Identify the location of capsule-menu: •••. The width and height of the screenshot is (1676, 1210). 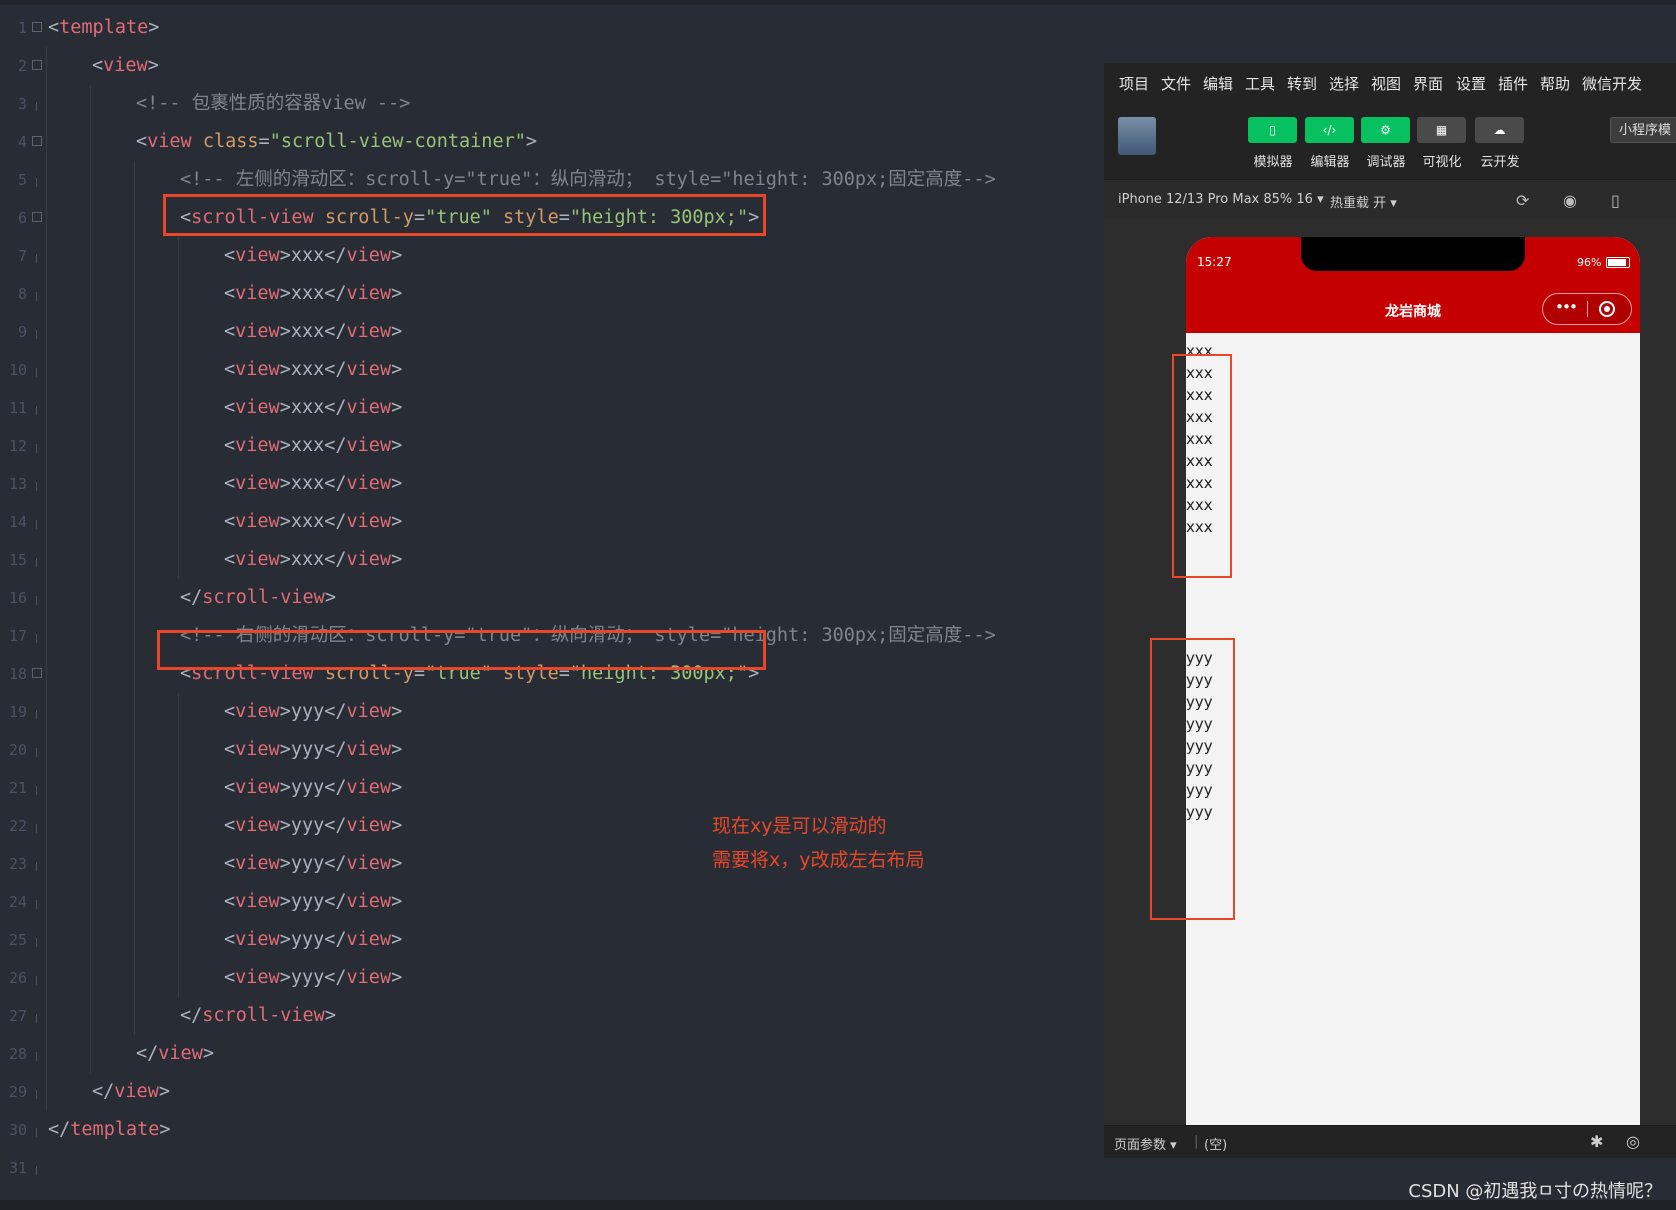
(1587, 309).